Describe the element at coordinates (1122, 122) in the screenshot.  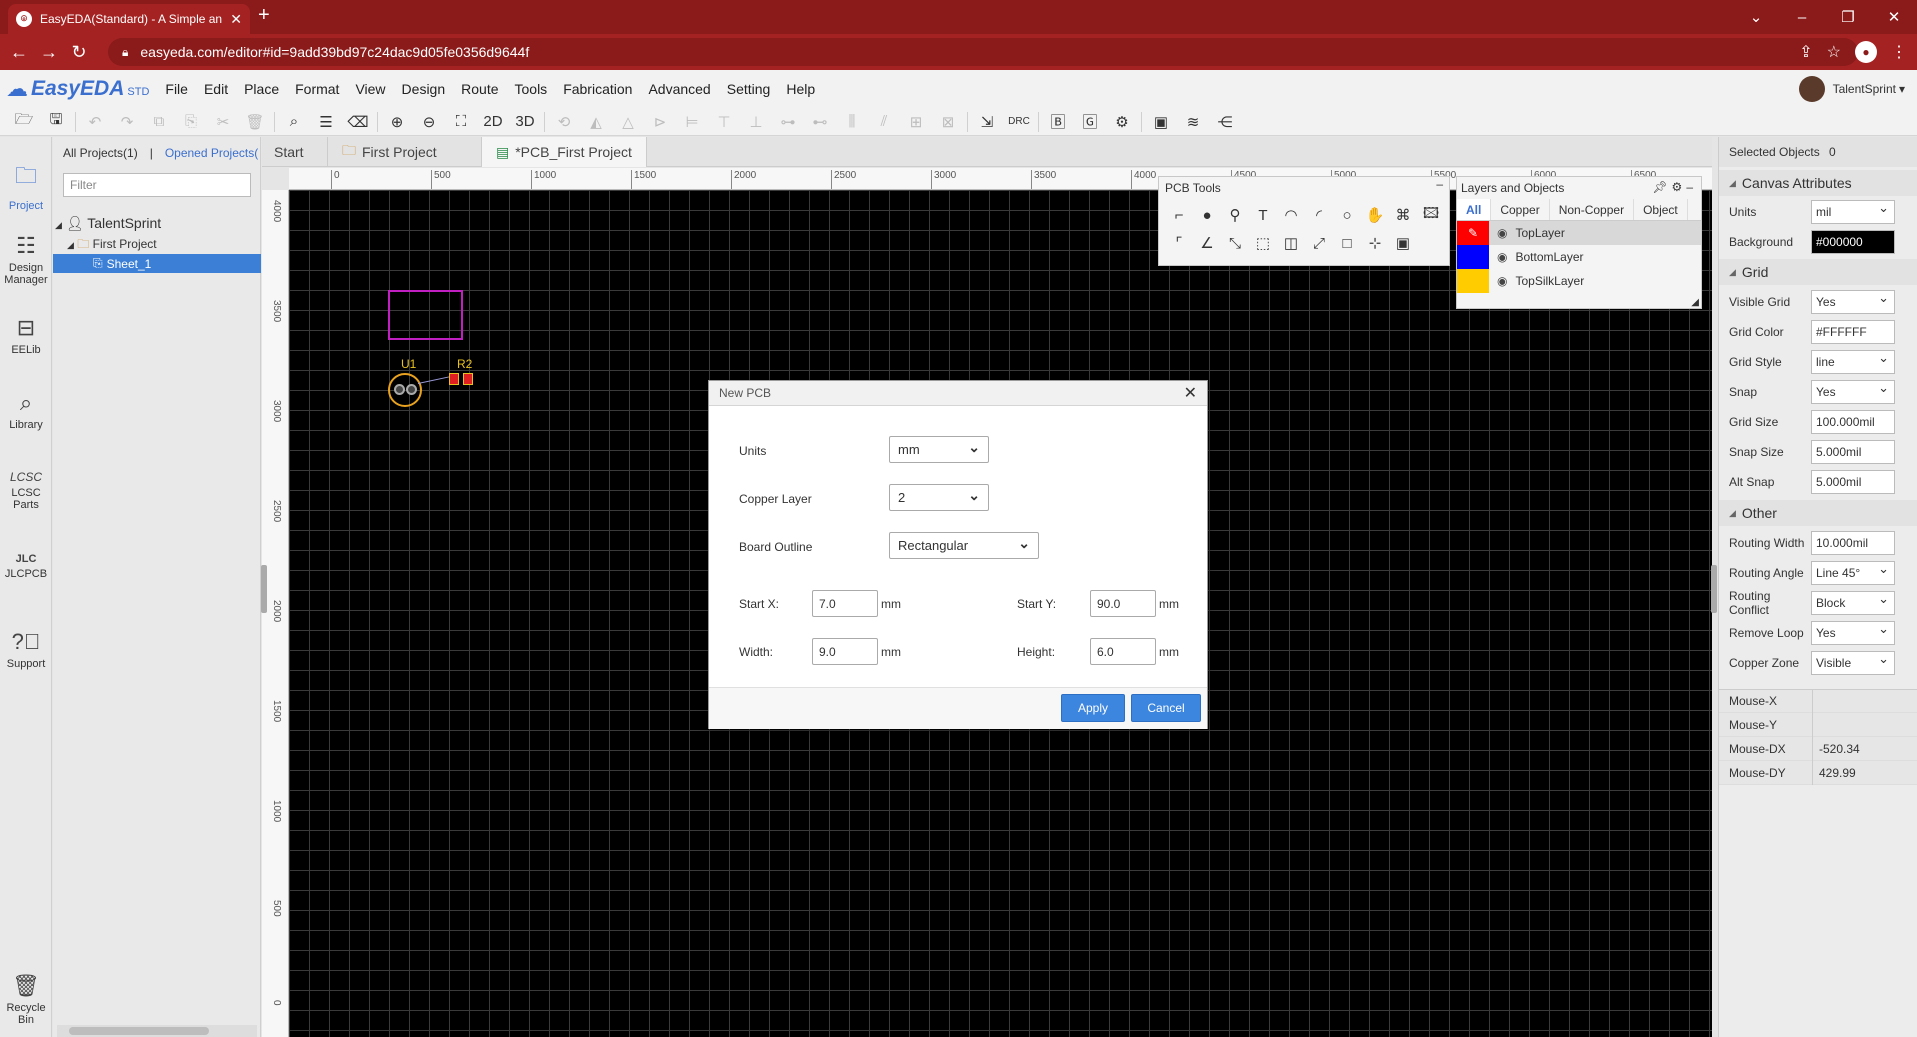
I see `order-pcb-icon: ⚙` at that location.